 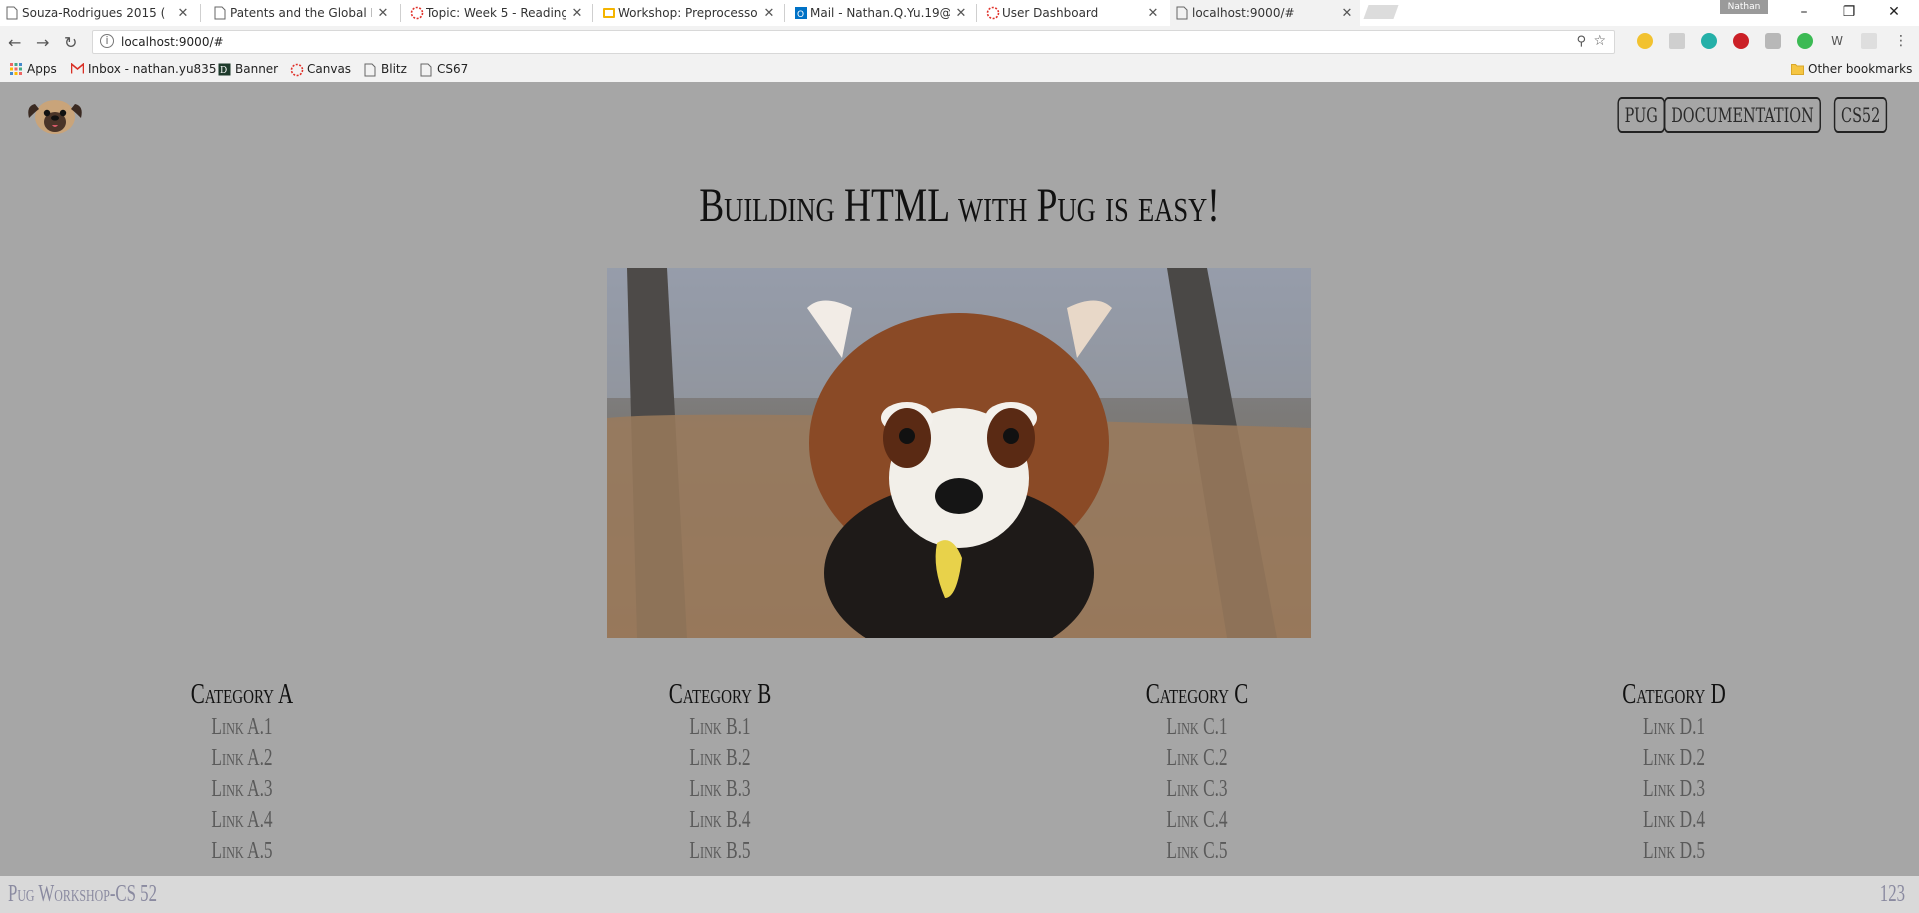 What do you see at coordinates (33, 69) in the screenshot?
I see `bookmark-apps: Apps` at bounding box center [33, 69].